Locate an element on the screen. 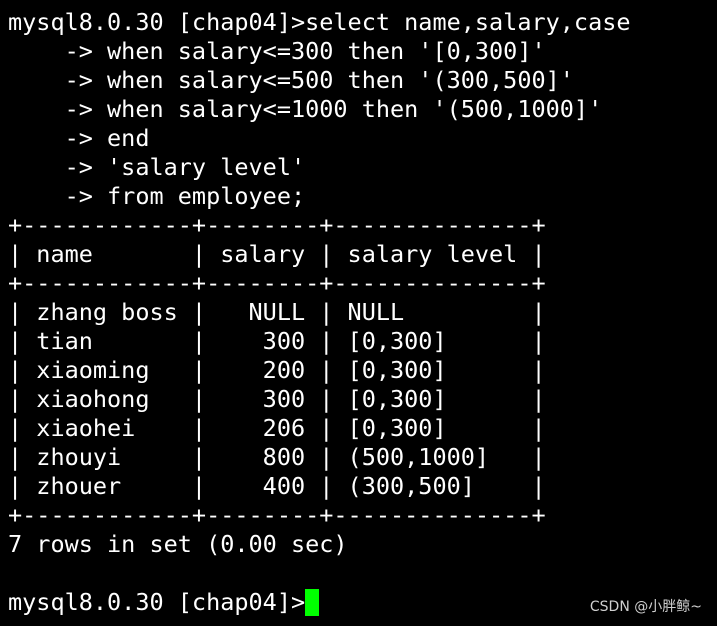  prompt-line: mysql8.0.30 [chap04]> is located at coordinates (319, 602).